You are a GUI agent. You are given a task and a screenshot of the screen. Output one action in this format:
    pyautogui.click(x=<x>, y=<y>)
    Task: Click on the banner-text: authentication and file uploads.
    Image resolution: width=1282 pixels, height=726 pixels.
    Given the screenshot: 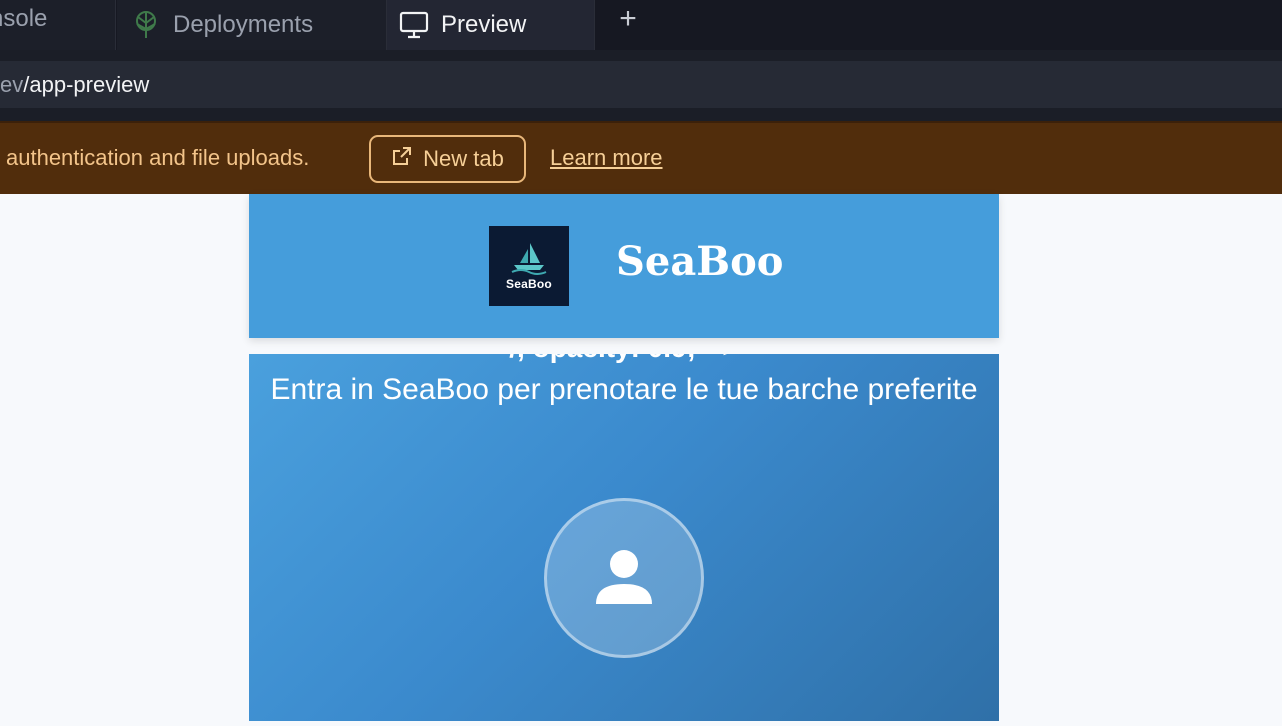 What is the action you would take?
    pyautogui.click(x=158, y=157)
    